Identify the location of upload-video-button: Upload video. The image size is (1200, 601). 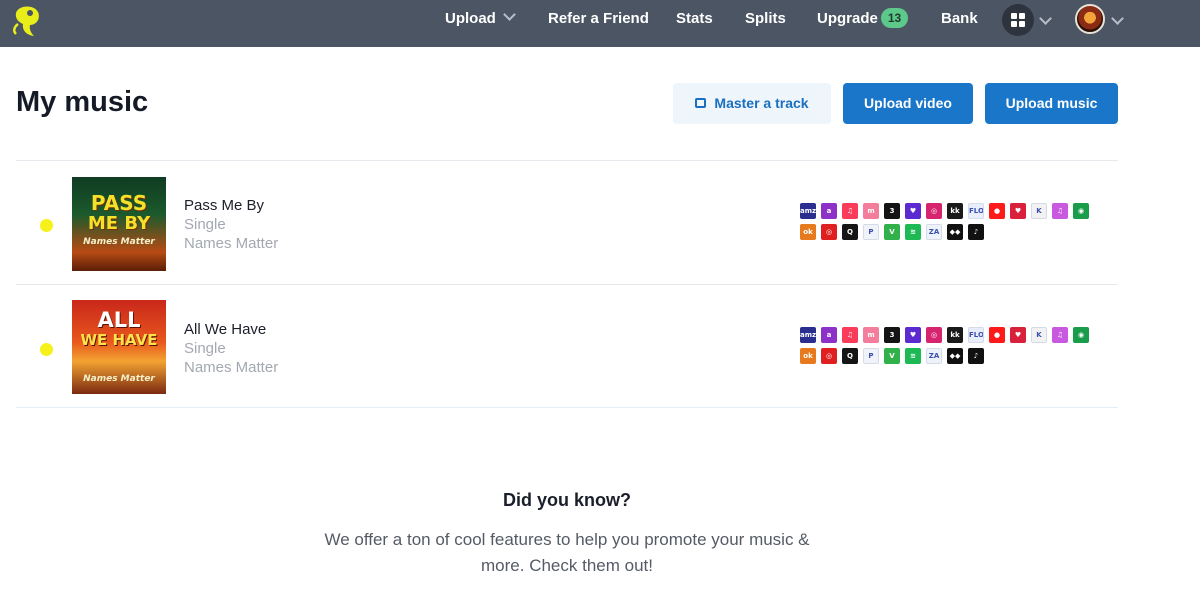
(908, 103).